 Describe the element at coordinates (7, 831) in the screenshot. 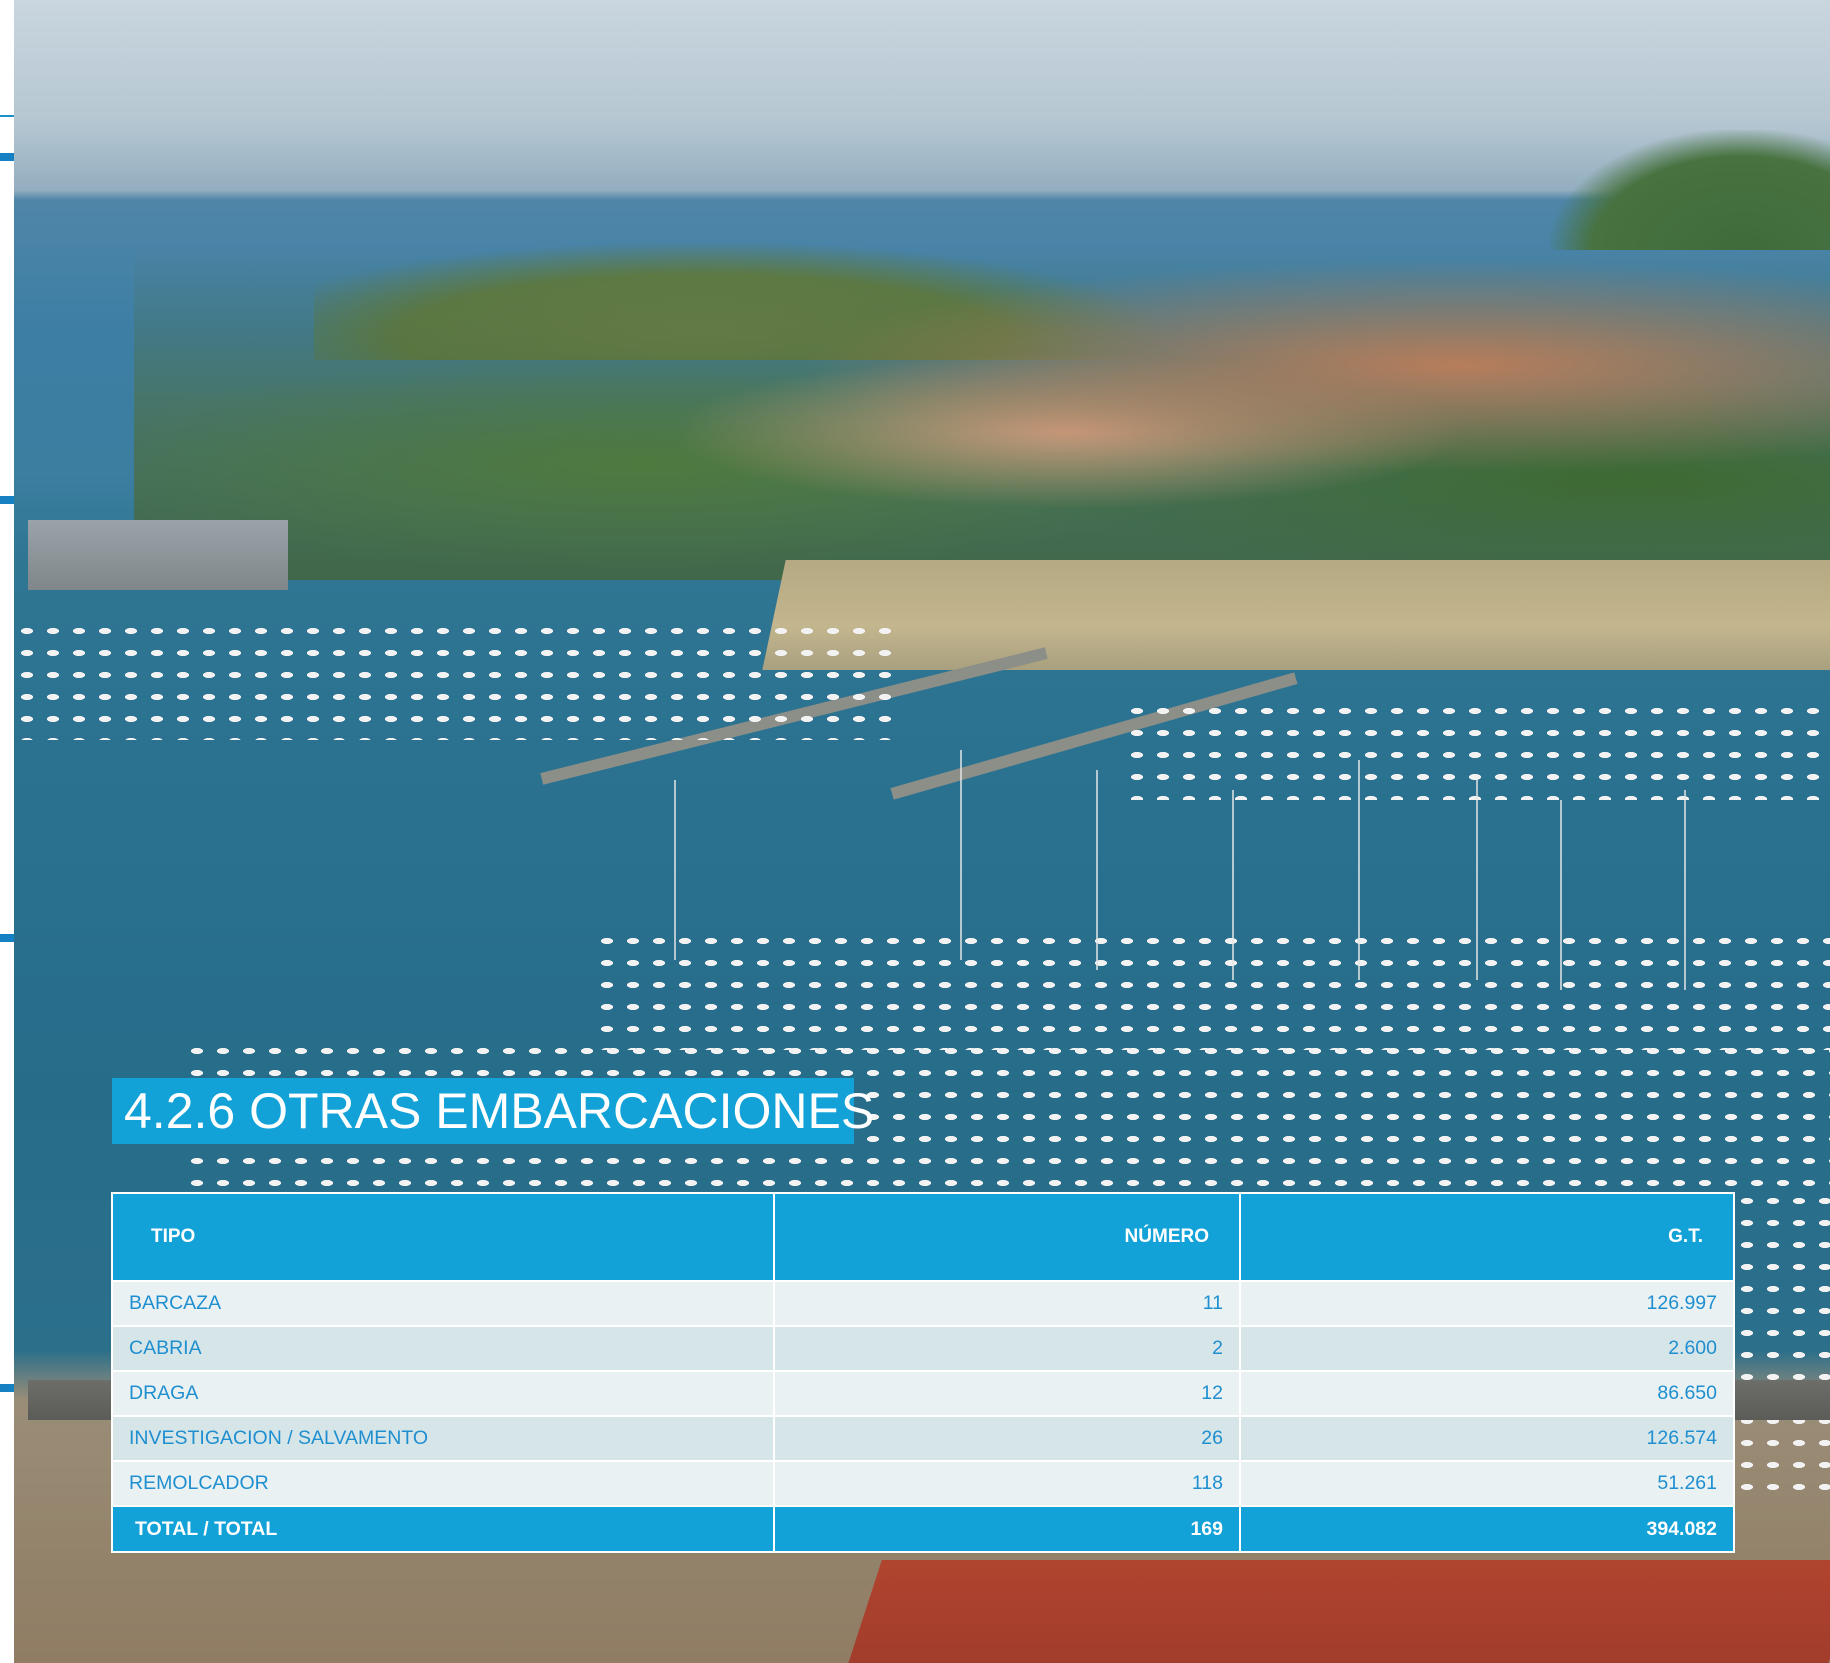

I see `left-margin` at that location.